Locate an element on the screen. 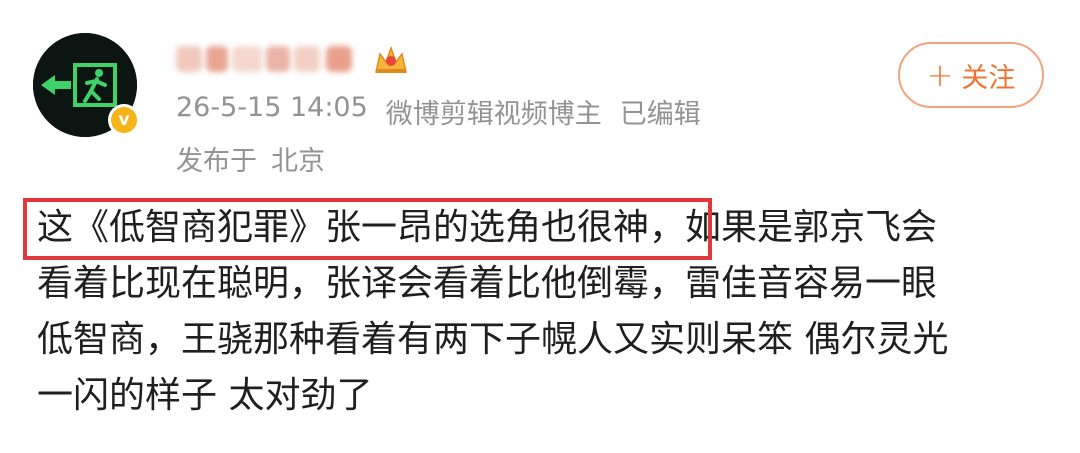 The height and width of the screenshot is (453, 1080). follow-button: + 关注 is located at coordinates (971, 75).